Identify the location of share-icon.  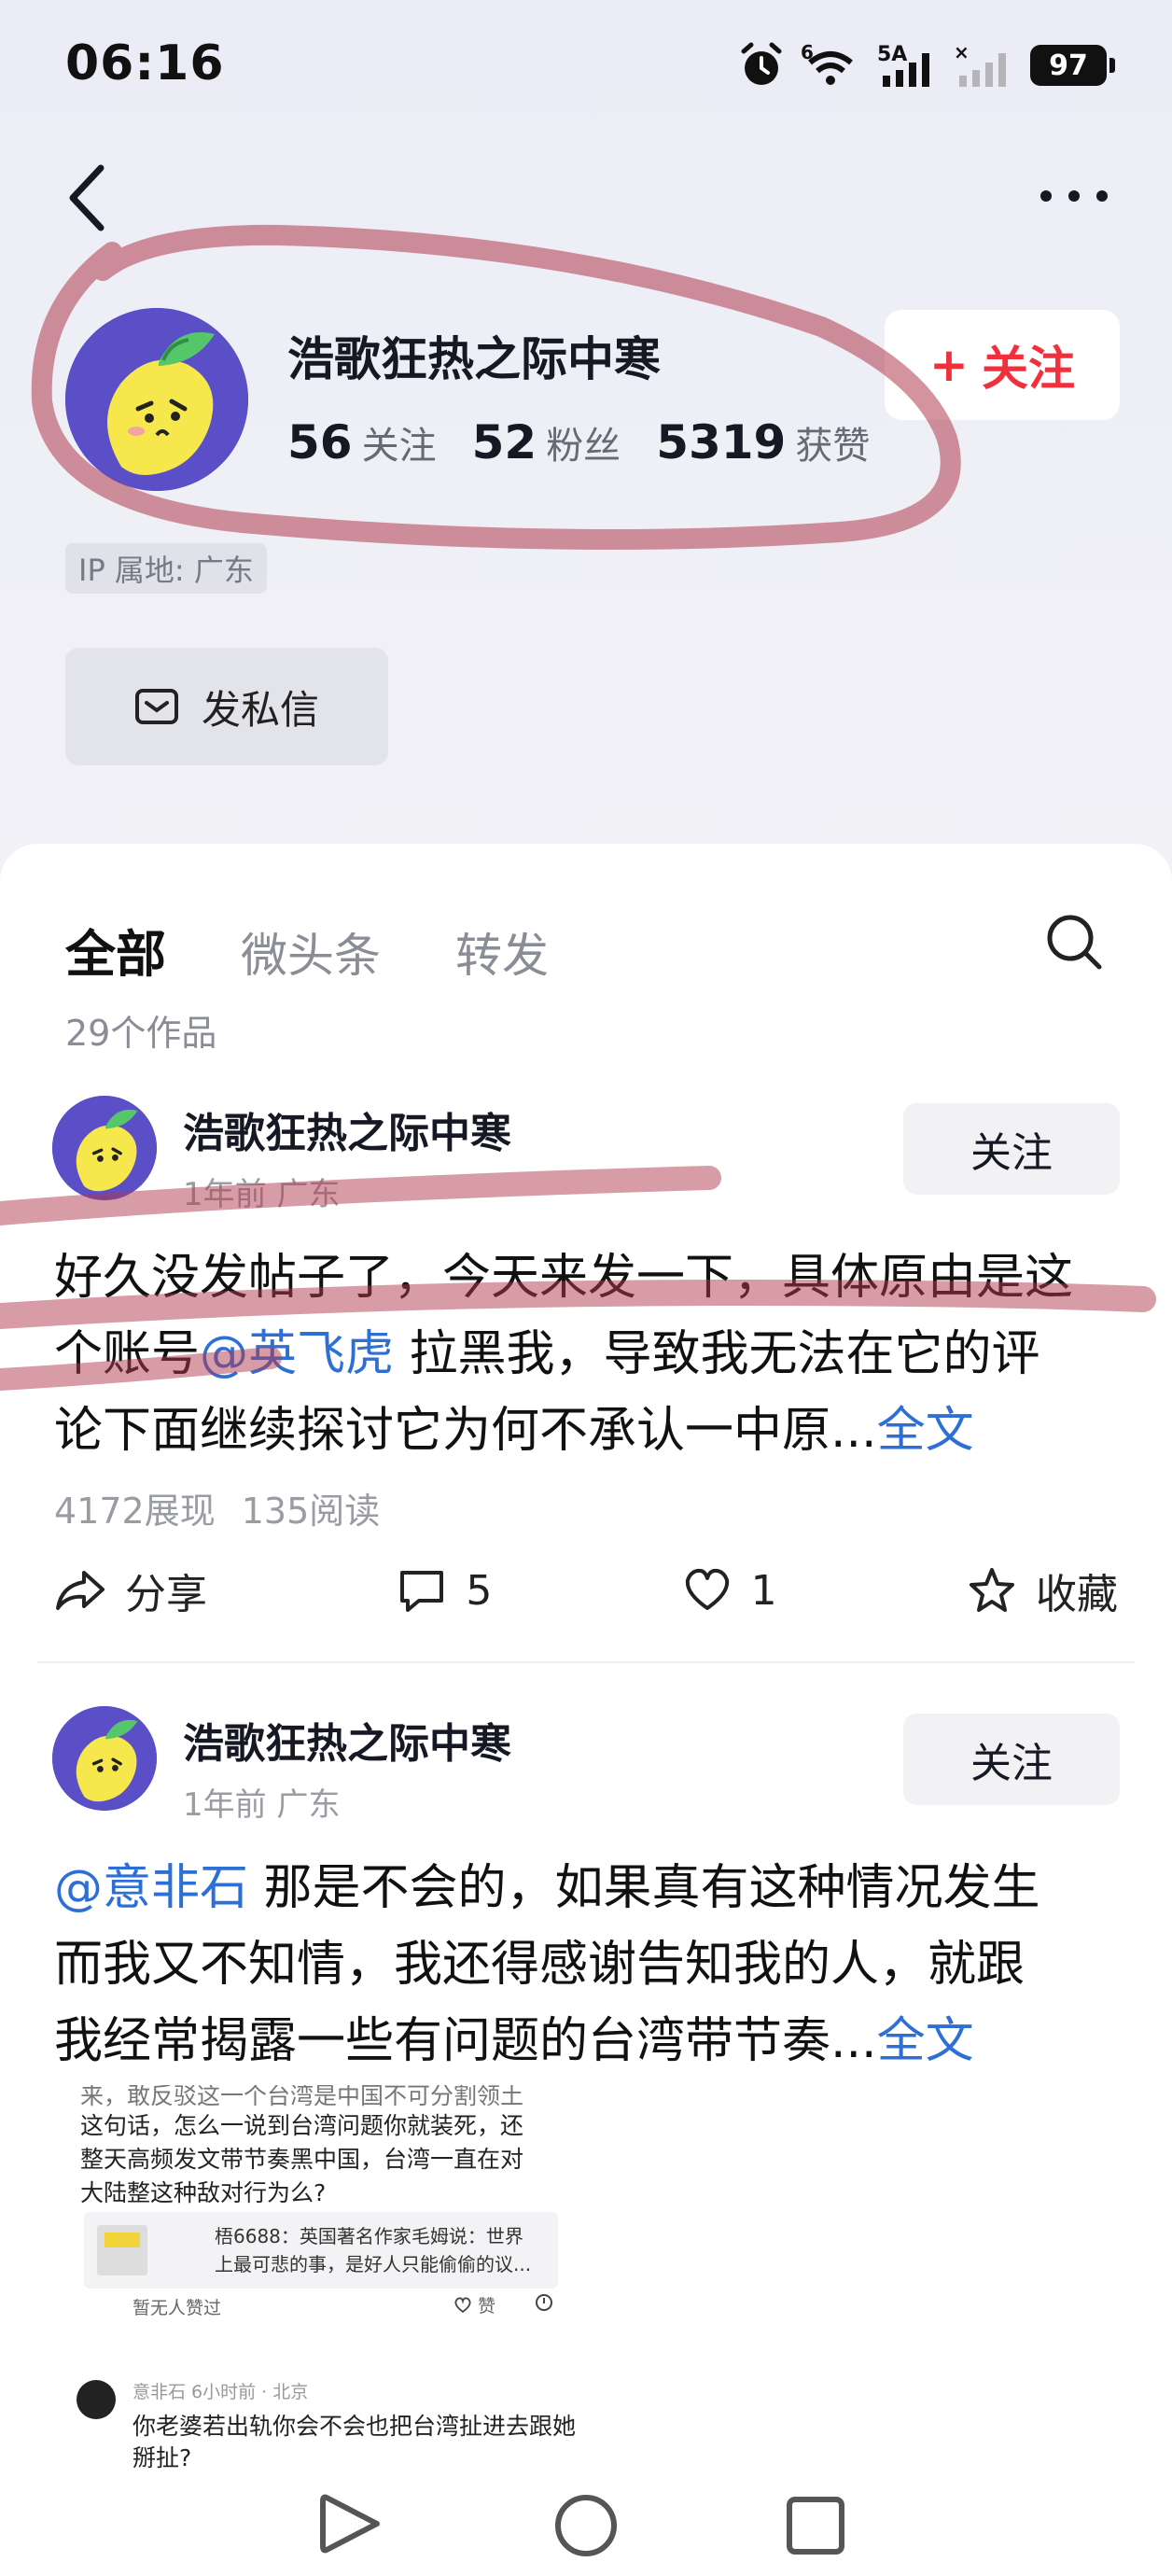
(80, 1590).